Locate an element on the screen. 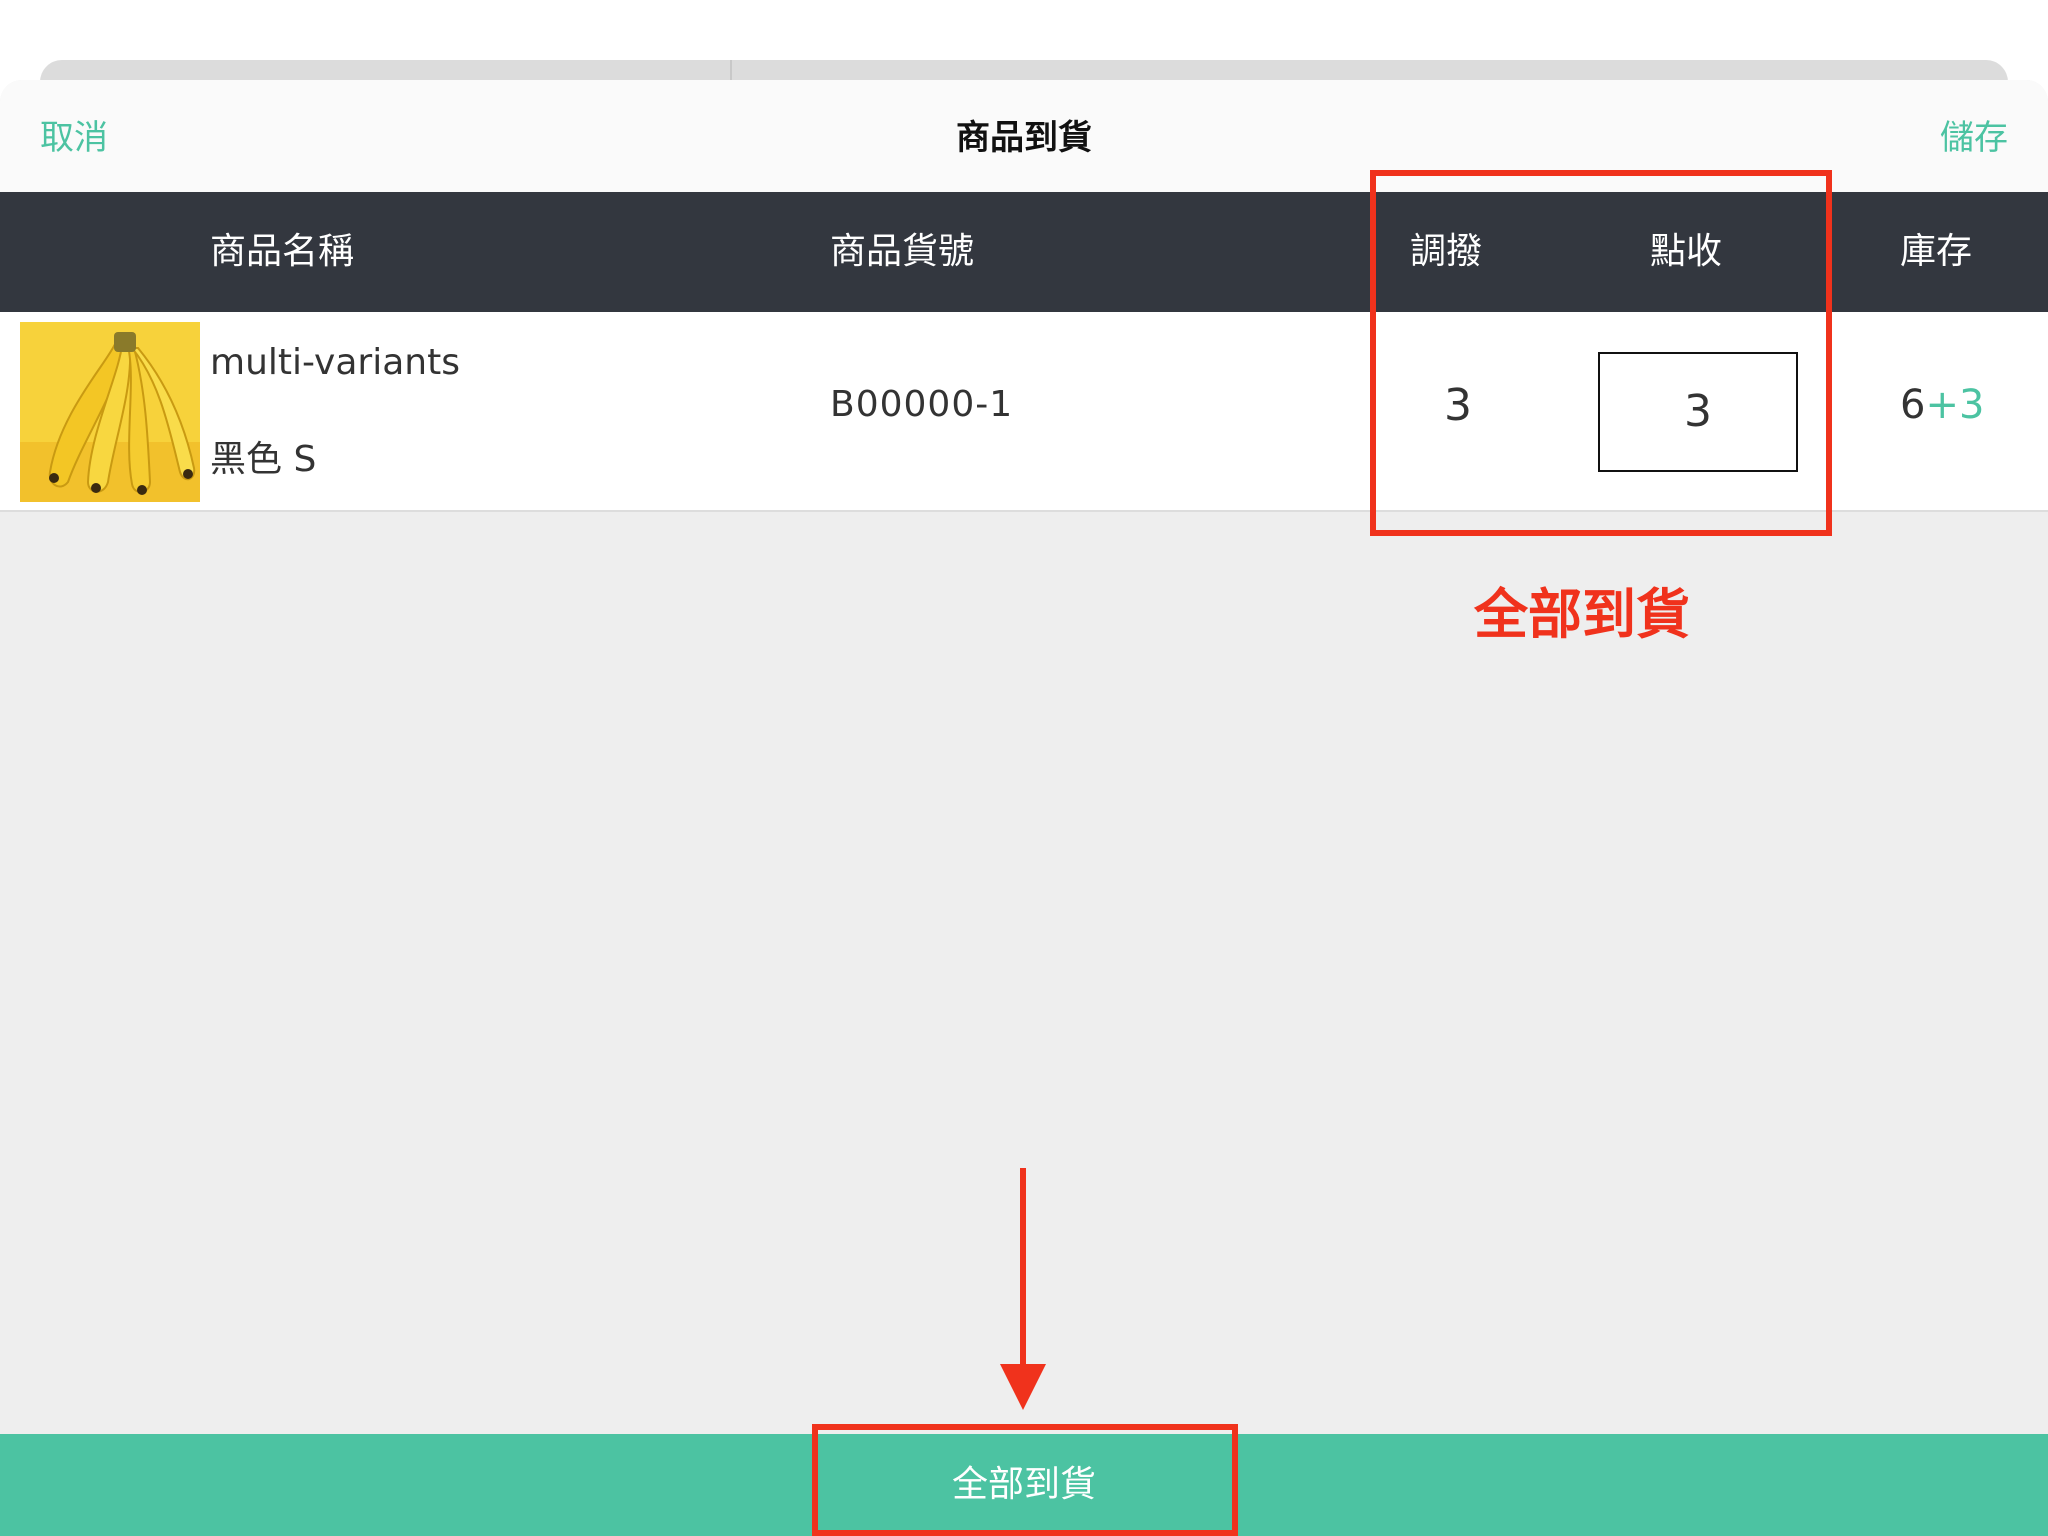 The image size is (2048, 1536). annotation-label: 全部到貨 is located at coordinates (1582, 614).